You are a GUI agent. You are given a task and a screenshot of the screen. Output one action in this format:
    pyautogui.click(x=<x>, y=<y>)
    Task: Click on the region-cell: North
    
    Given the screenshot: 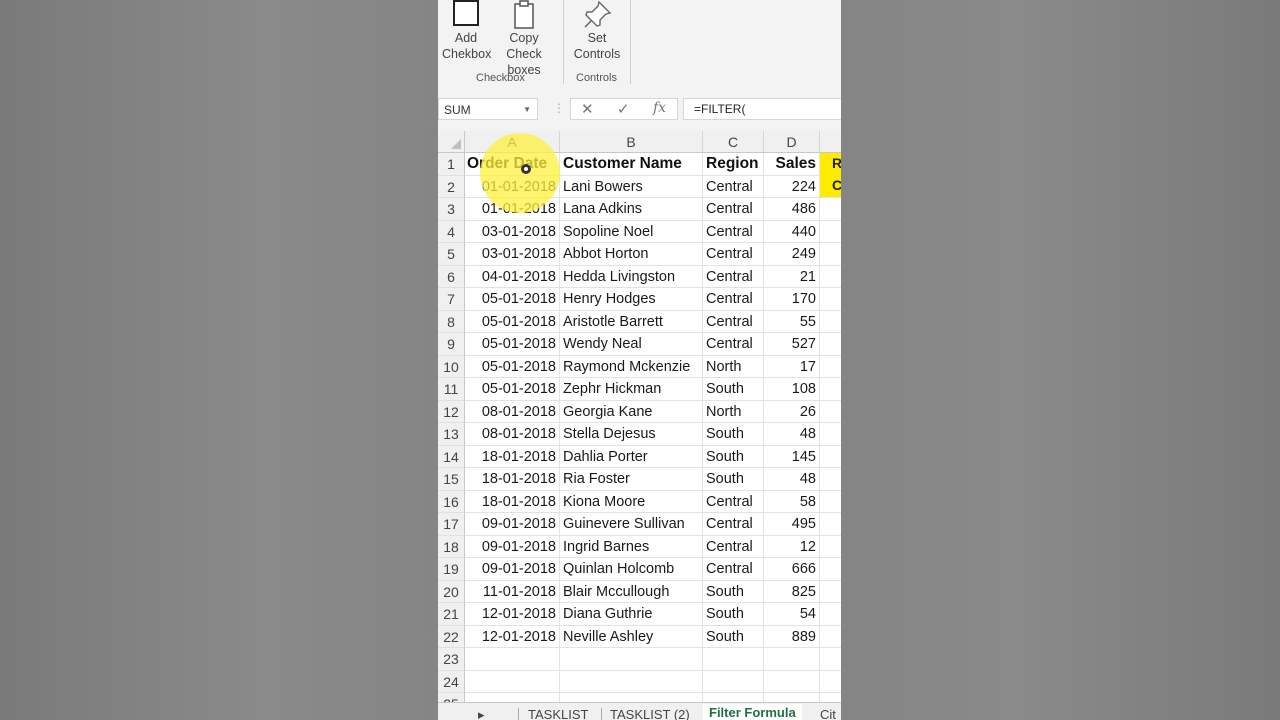 What is the action you would take?
    pyautogui.click(x=733, y=411)
    